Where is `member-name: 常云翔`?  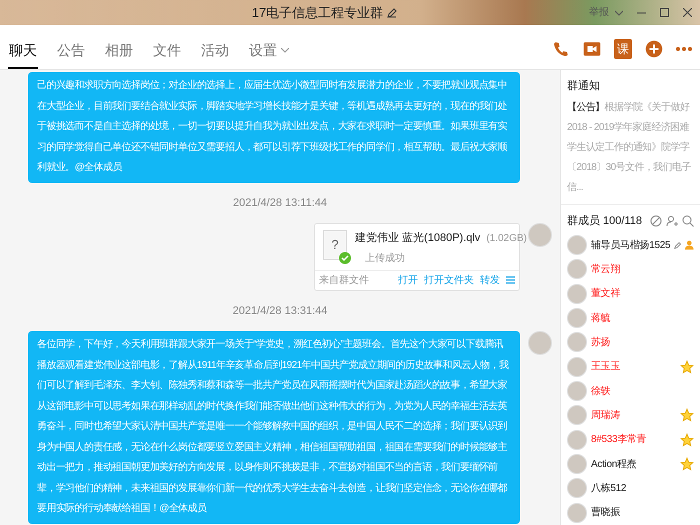
member-name: 常云翔 is located at coordinates (606, 269).